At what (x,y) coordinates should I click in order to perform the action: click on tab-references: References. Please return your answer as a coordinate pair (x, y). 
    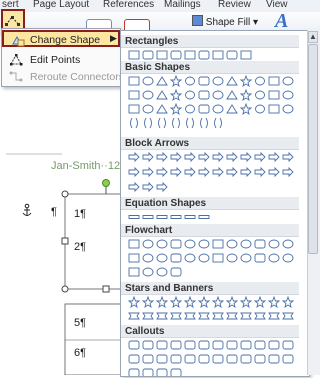
    Looking at the image, I should click on (128, 5).